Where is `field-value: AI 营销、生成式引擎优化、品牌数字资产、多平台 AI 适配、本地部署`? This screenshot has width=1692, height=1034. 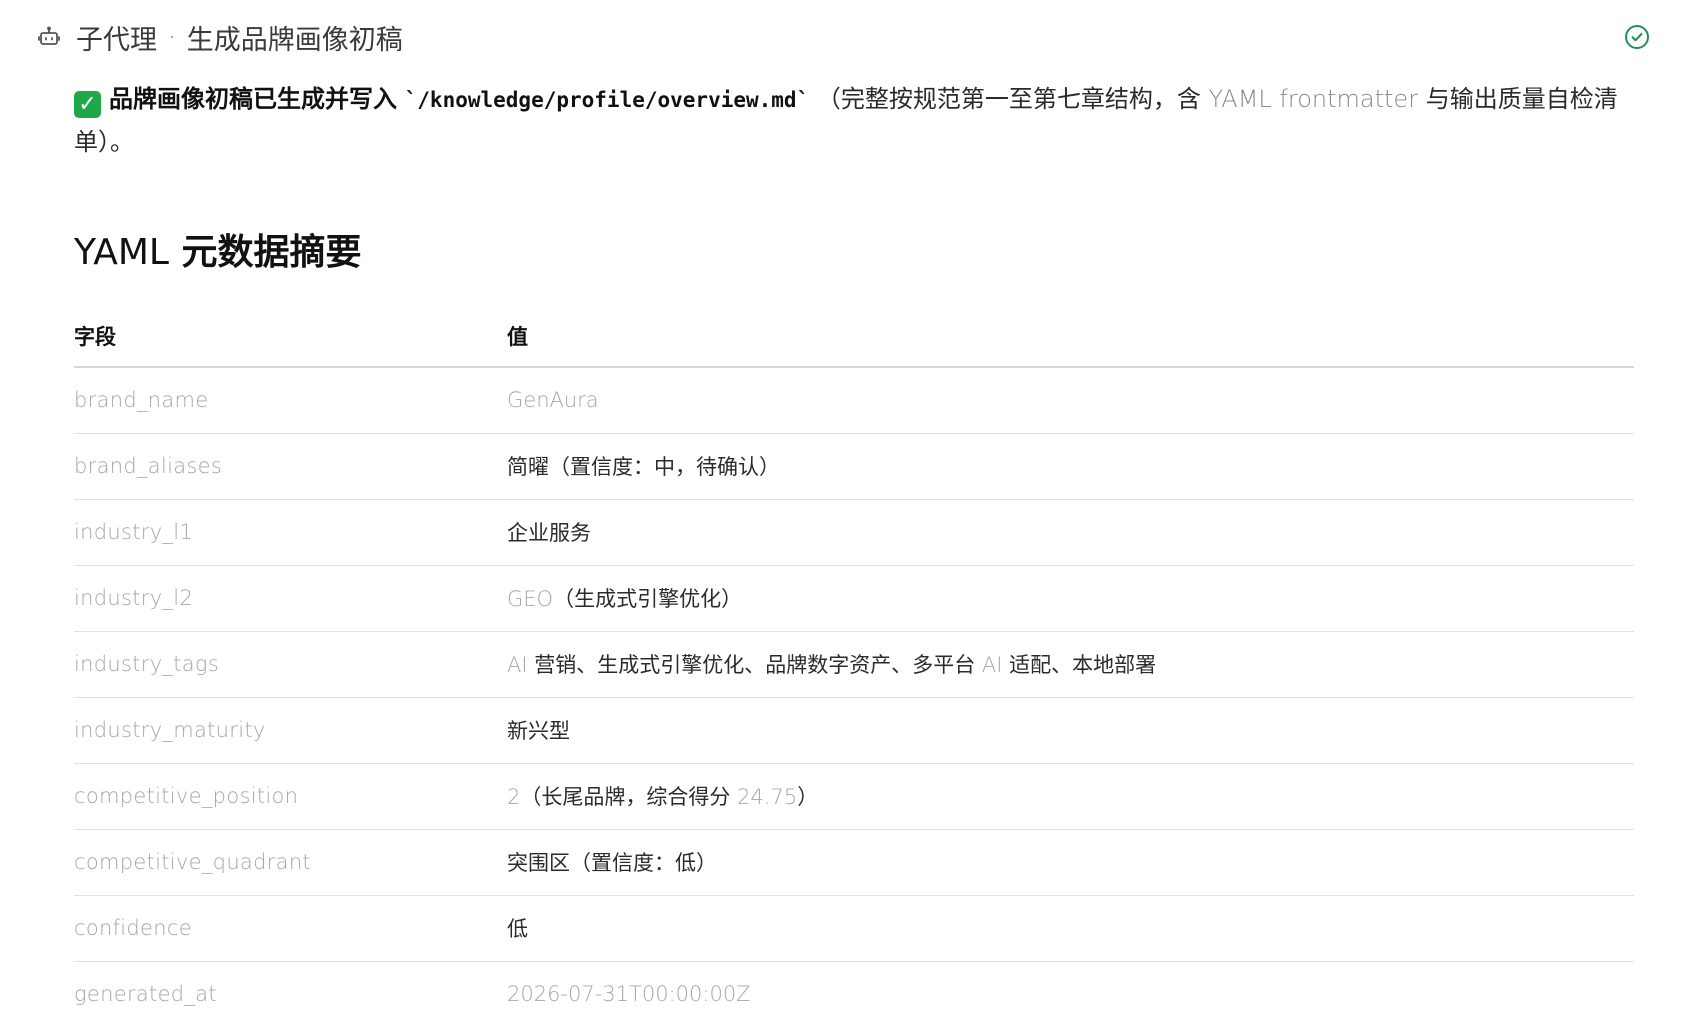
field-value: AI 营销、生成式引擎优化、品牌数字资产、多平台 AI 适配、本地部署 is located at coordinates (1070, 664).